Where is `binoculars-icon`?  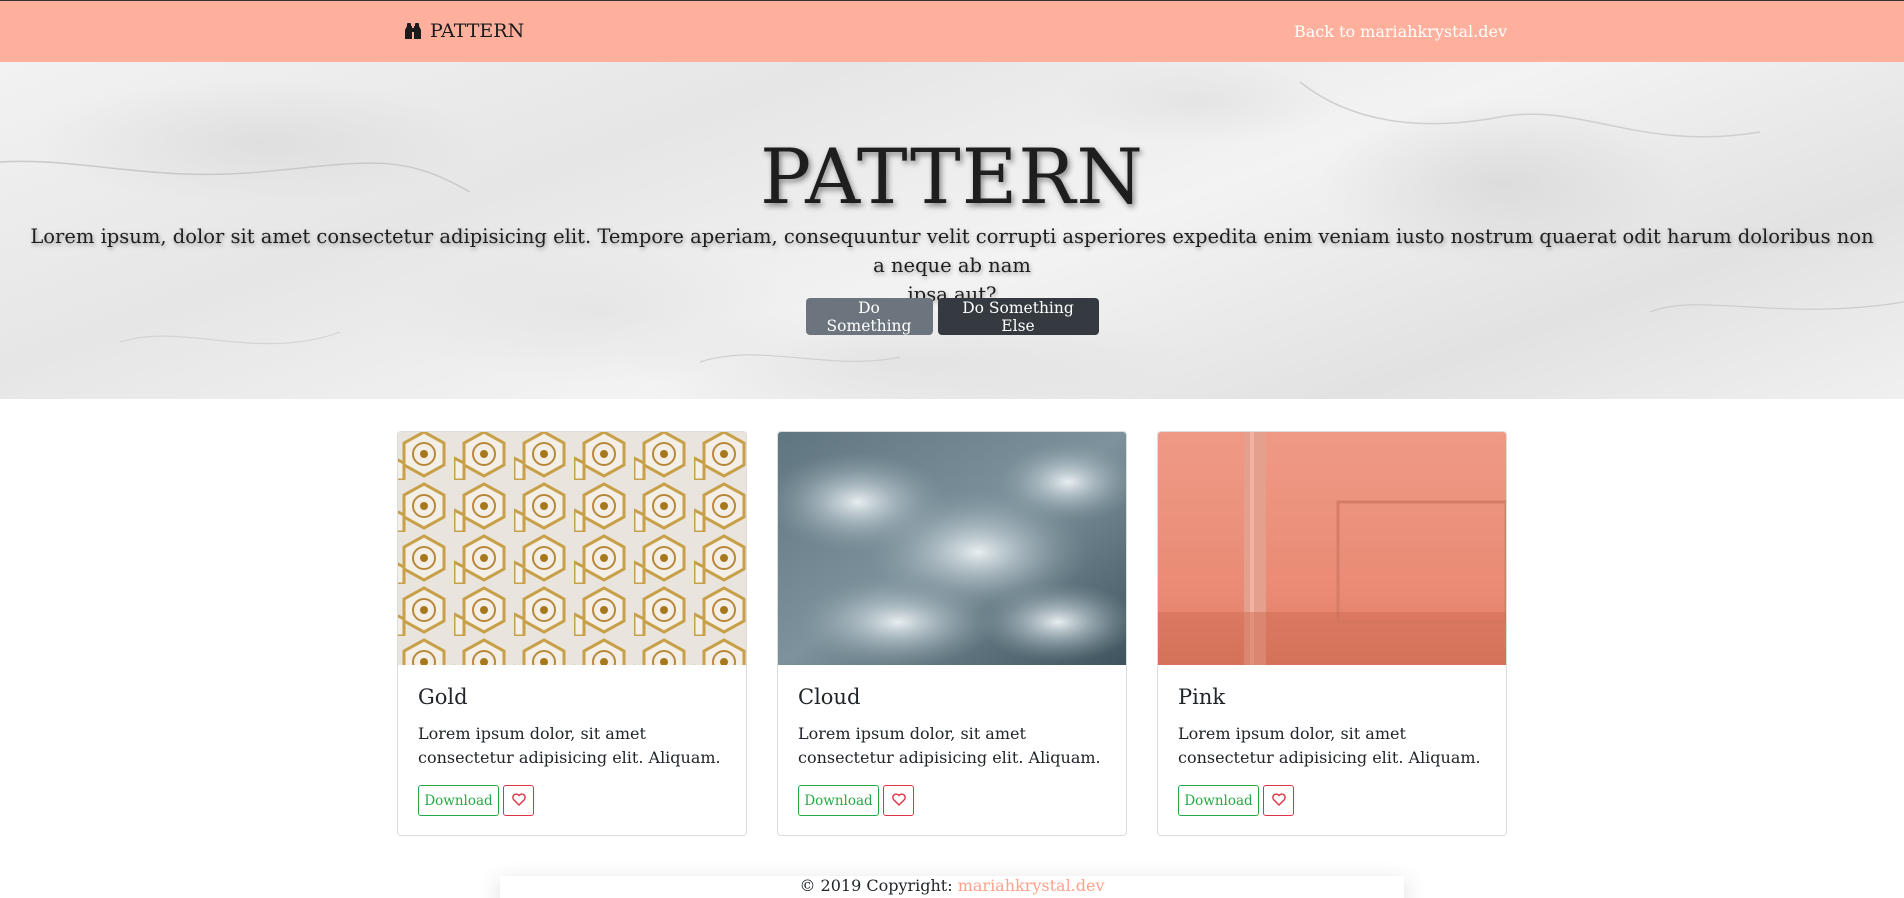
binoculars-icon is located at coordinates (413, 31).